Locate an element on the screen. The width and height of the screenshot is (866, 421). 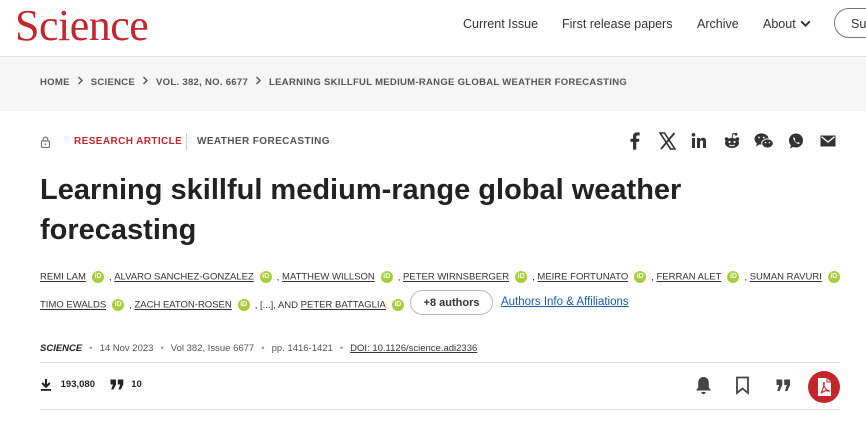
lock-icon is located at coordinates (45, 142).